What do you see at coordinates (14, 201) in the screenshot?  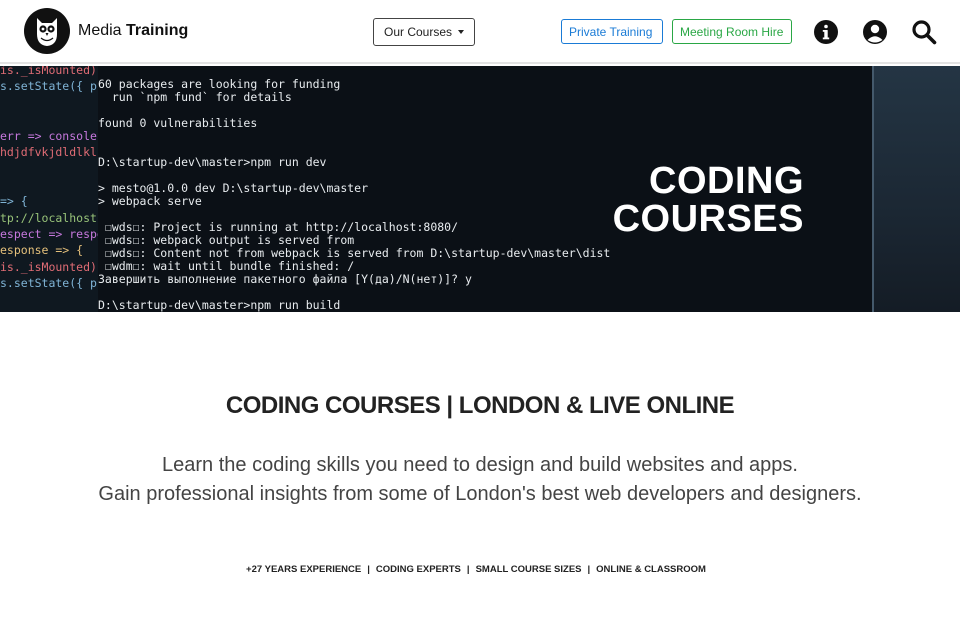 I see `editor-line: => {` at bounding box center [14, 201].